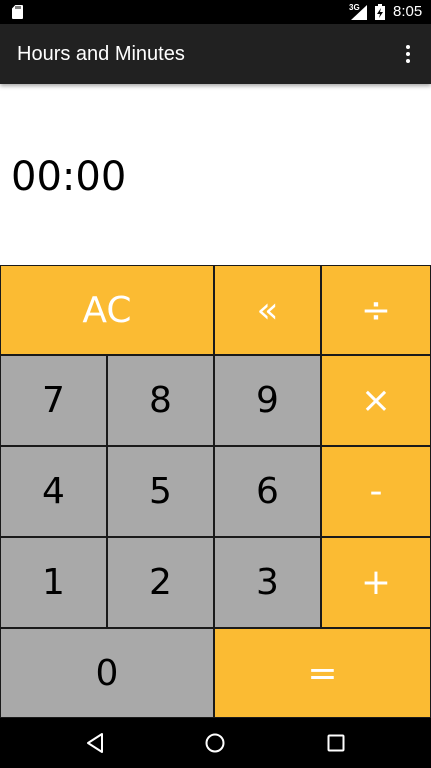  I want to click on app-toolbar: Hours and Minutes, so click(215, 54).